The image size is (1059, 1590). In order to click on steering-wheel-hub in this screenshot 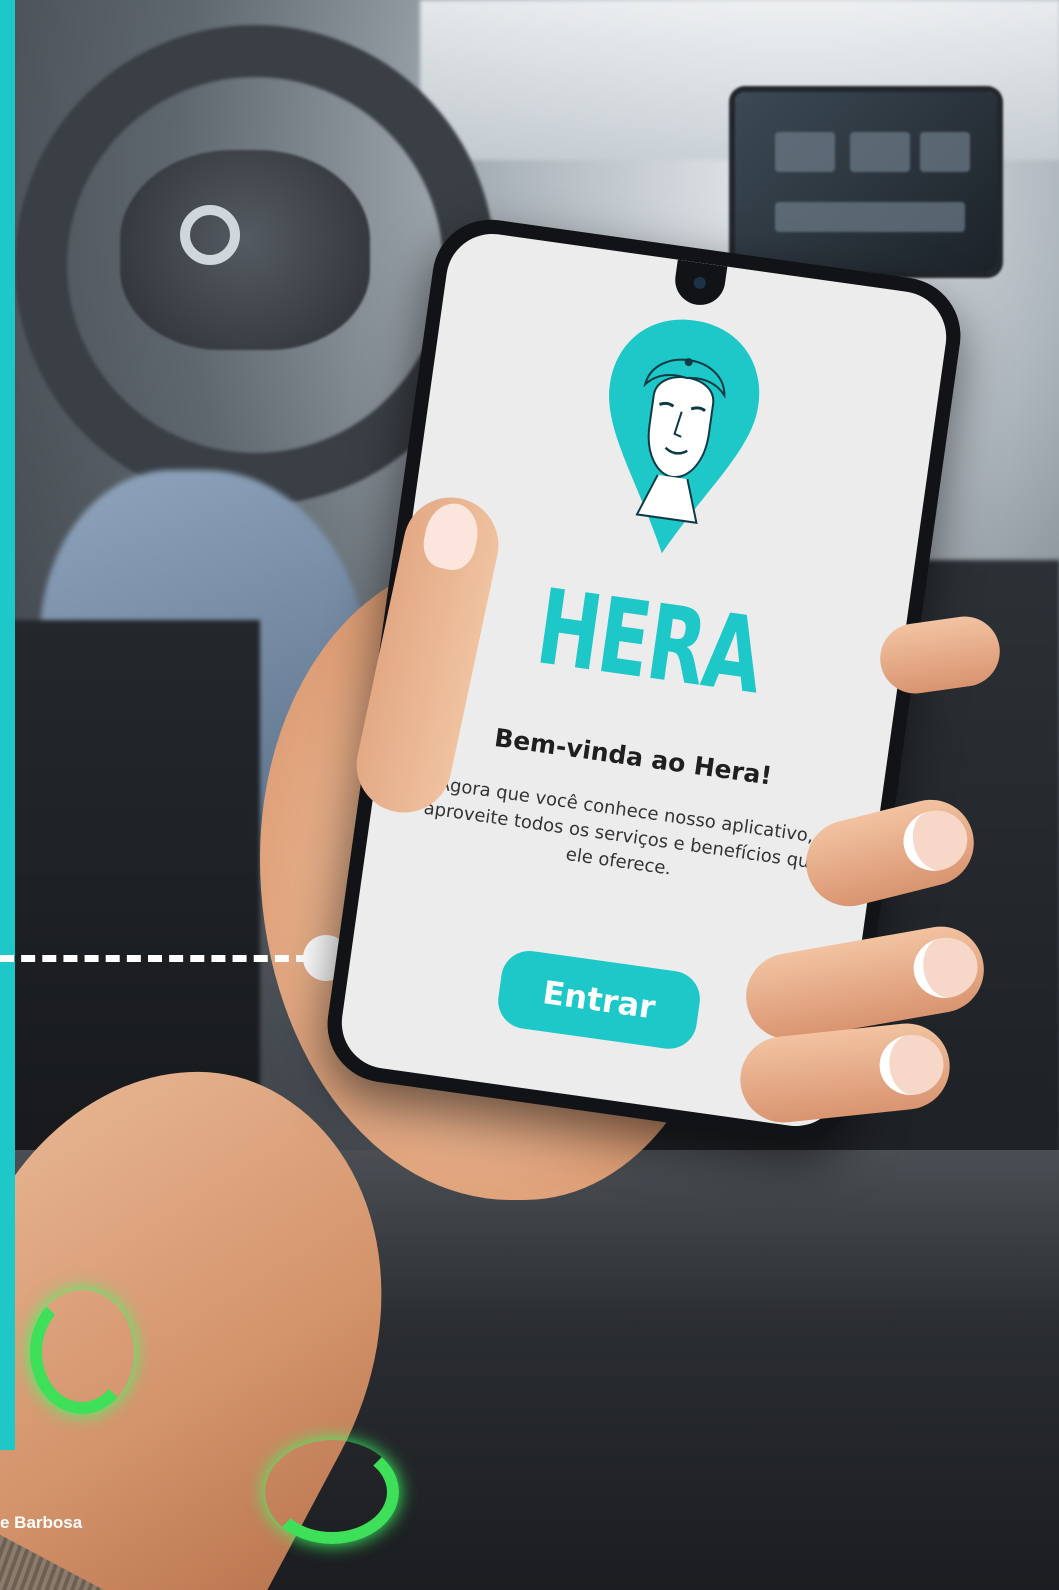, I will do `click(245, 250)`.